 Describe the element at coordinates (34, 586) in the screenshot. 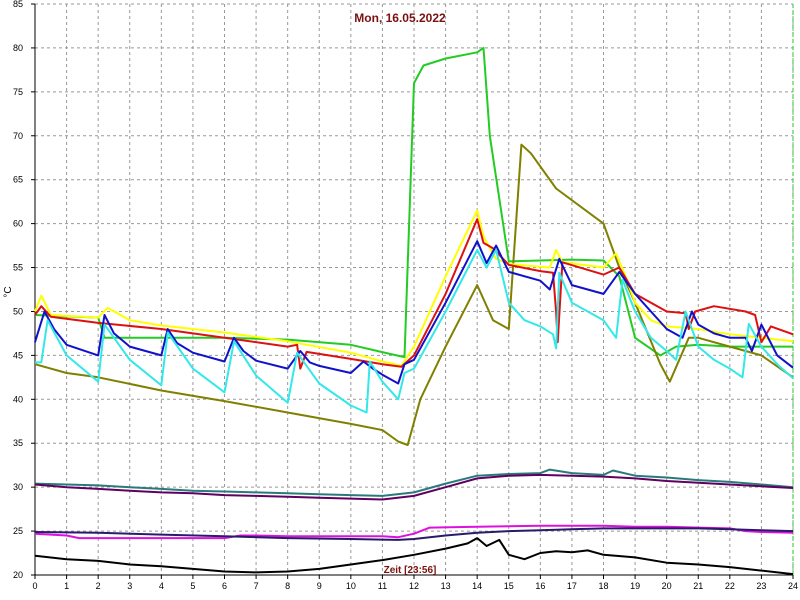

I see `x-tick-label: 0` at that location.